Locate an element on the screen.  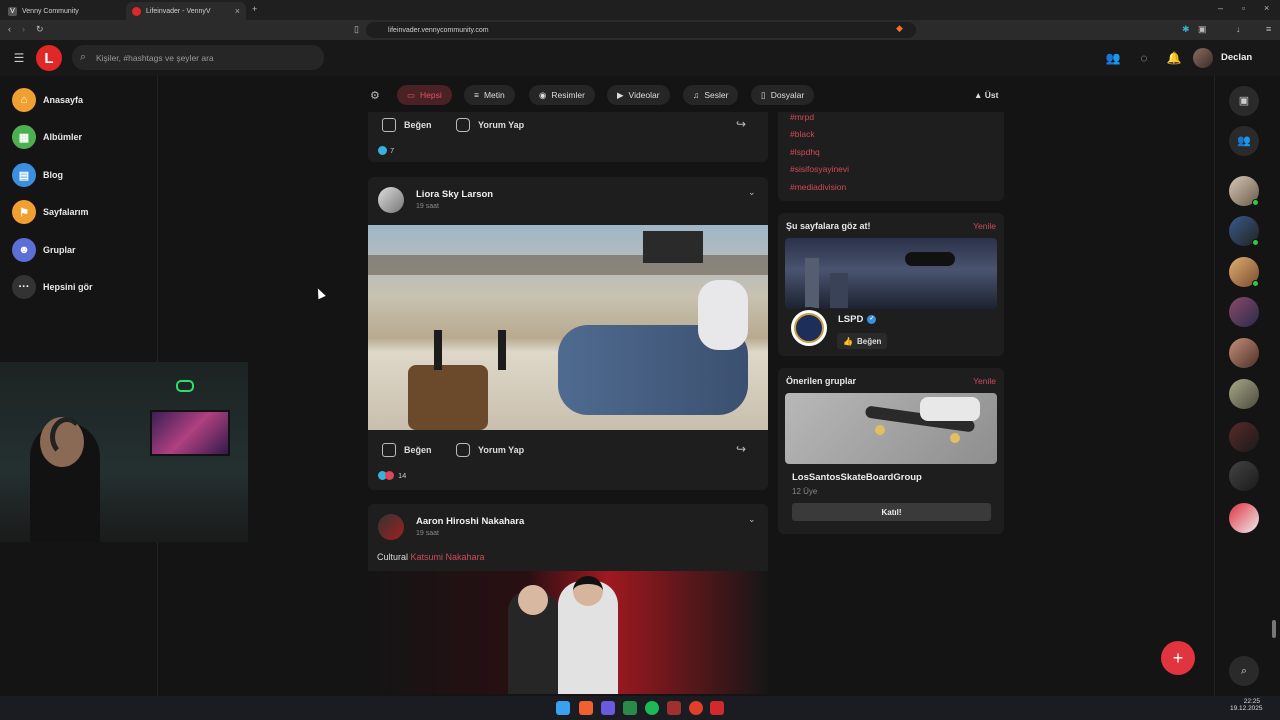
search-input: ⌕ Kişiler, #hashtags ve şeyler ara is located at coordinates (198, 57).